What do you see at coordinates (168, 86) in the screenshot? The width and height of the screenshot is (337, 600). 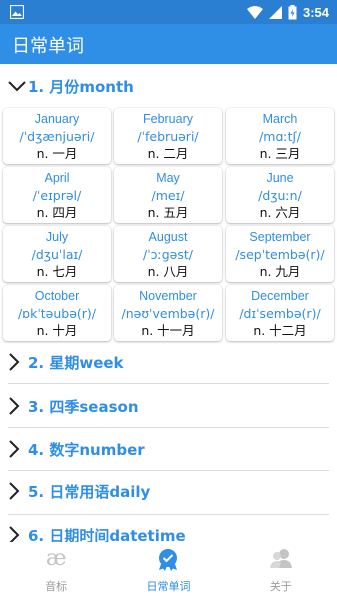 I see `section-header-month: 1. 月份month` at bounding box center [168, 86].